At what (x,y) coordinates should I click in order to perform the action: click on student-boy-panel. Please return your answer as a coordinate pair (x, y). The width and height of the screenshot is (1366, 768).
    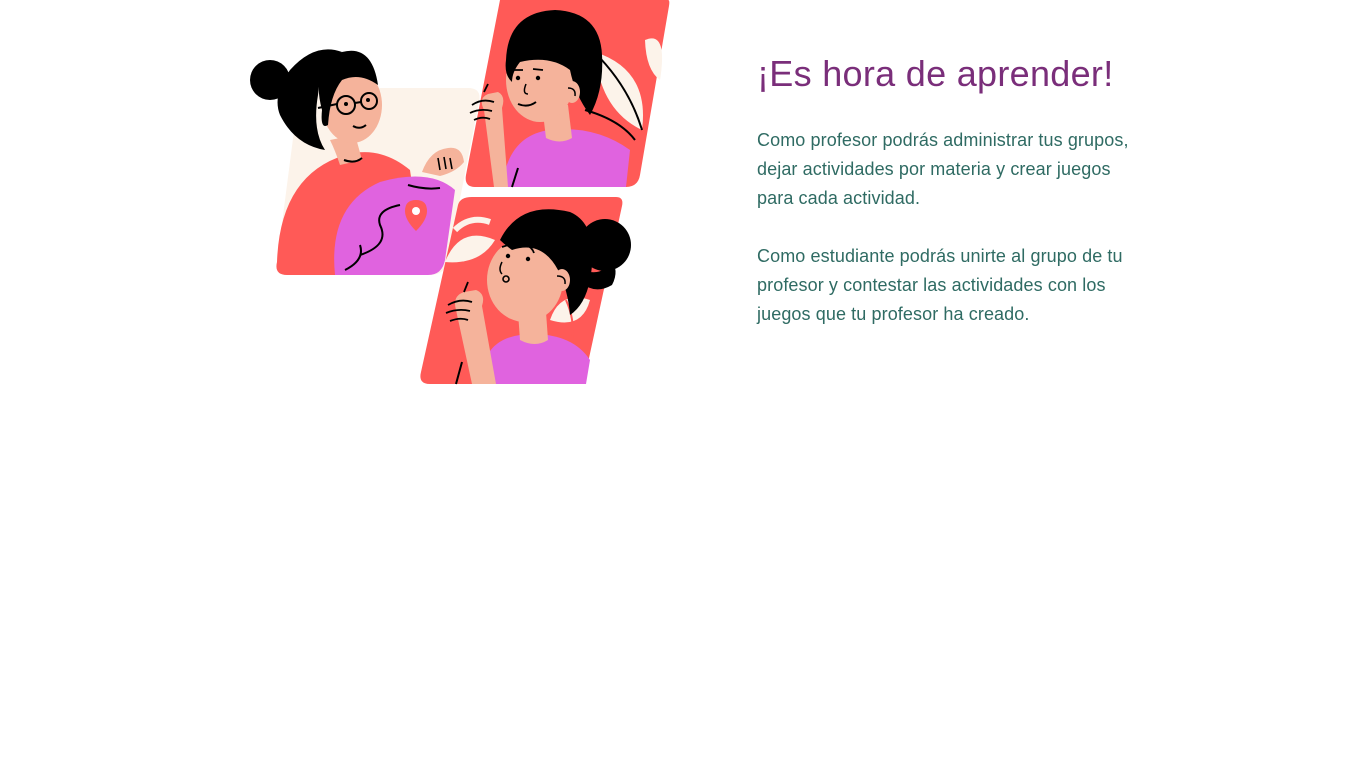
    Looking at the image, I should click on (567, 94).